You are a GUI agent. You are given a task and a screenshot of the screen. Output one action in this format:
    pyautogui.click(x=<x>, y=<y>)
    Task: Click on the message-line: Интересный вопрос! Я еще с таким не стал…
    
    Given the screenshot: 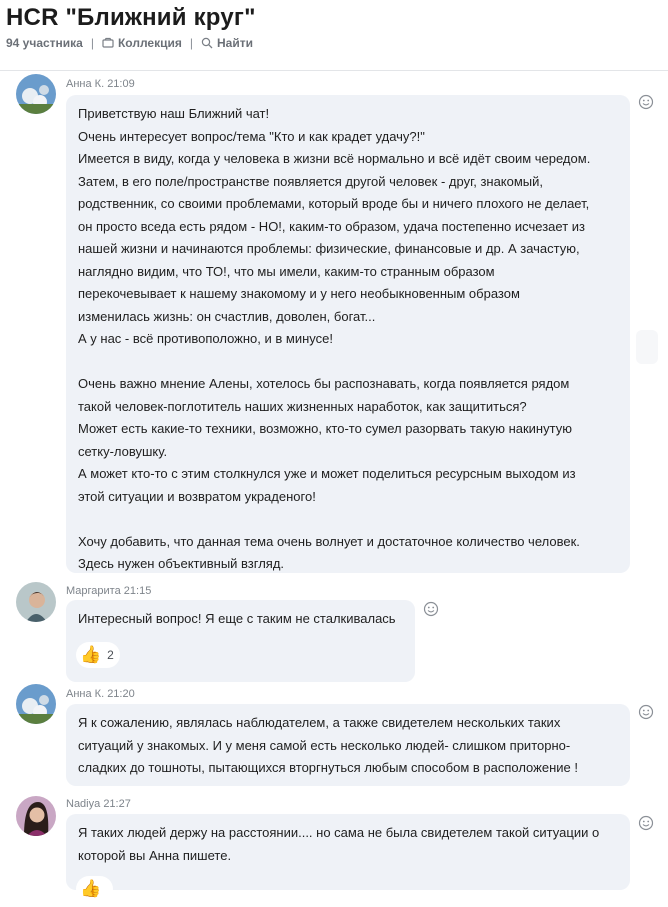 What is the action you would take?
    pyautogui.click(x=237, y=618)
    